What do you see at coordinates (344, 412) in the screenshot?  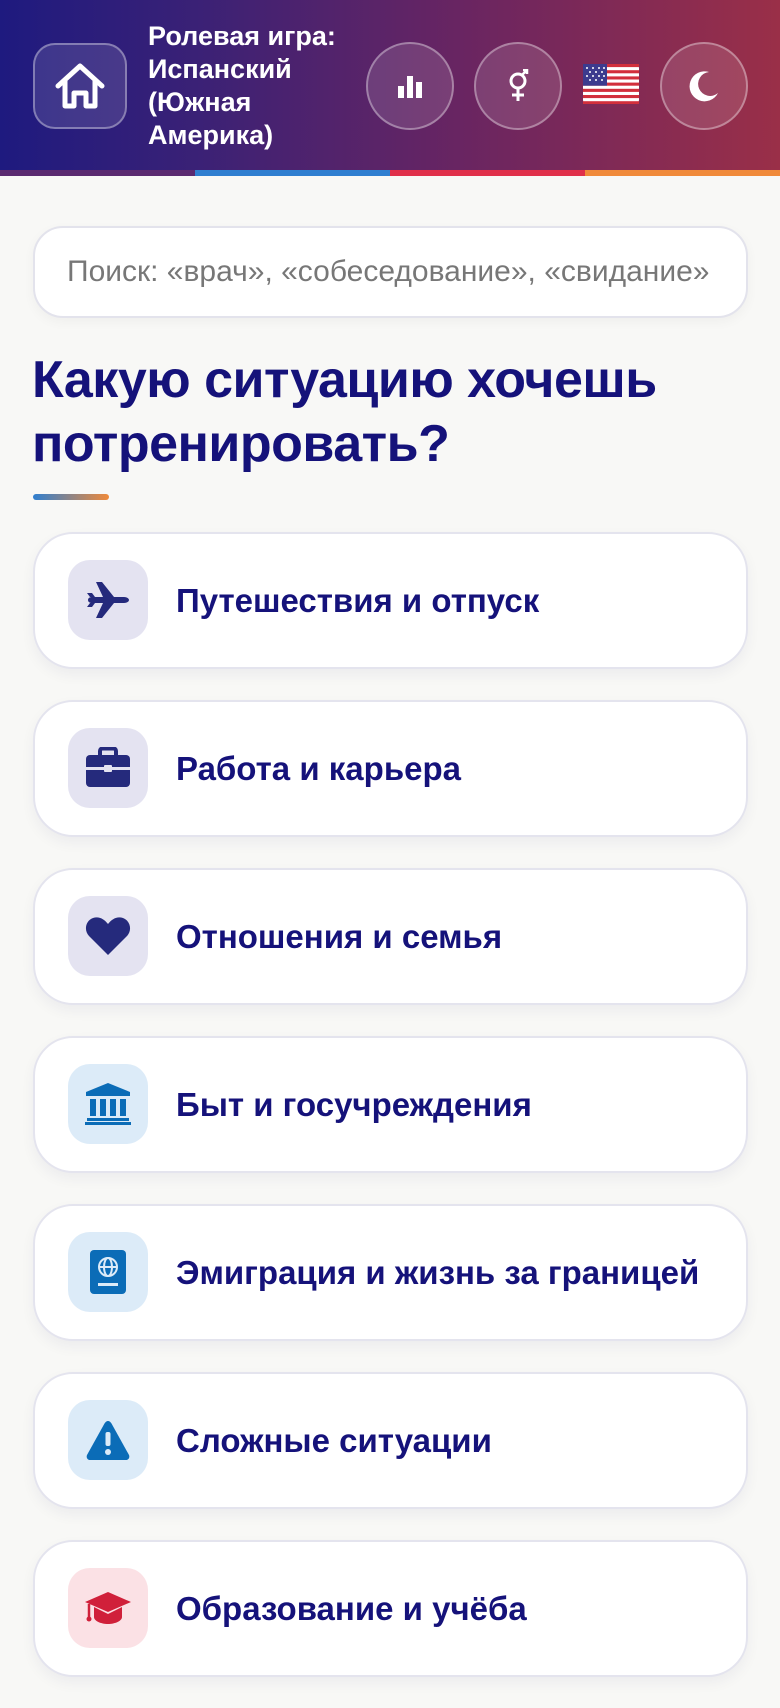 I see `page-title: Какую ситуацию хочешь потренировать?` at bounding box center [344, 412].